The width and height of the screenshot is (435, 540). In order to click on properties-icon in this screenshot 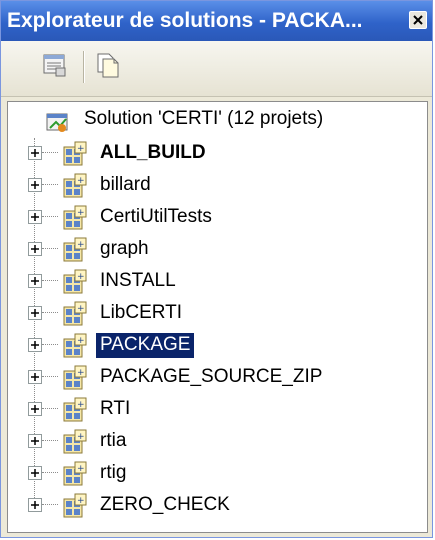, I will do `click(55, 67)`.